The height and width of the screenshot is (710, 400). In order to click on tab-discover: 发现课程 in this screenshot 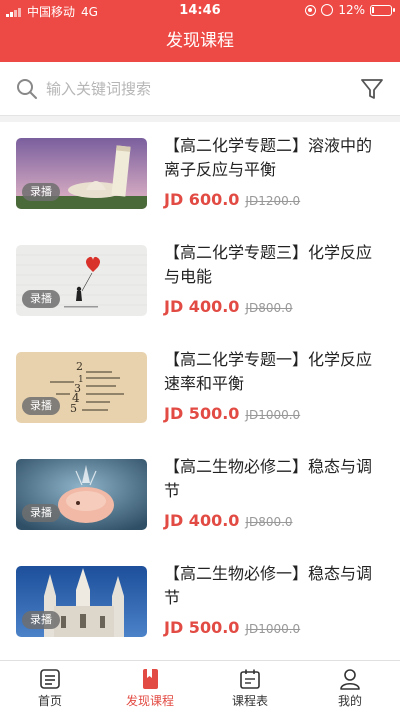, I will do `click(150, 685)`.